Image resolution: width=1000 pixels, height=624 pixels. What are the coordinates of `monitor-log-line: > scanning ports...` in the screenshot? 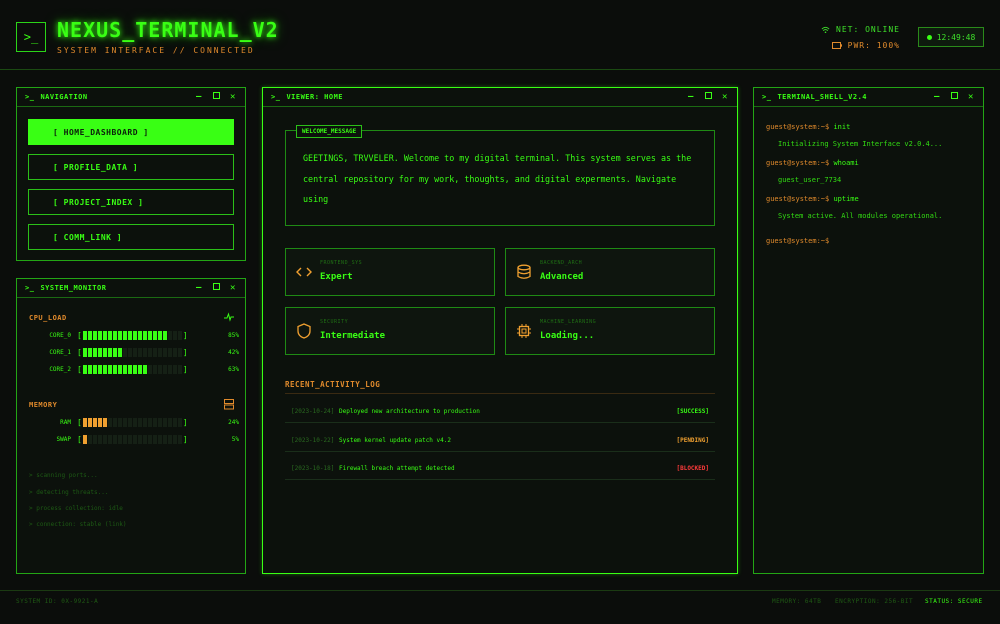 It's located at (63, 475).